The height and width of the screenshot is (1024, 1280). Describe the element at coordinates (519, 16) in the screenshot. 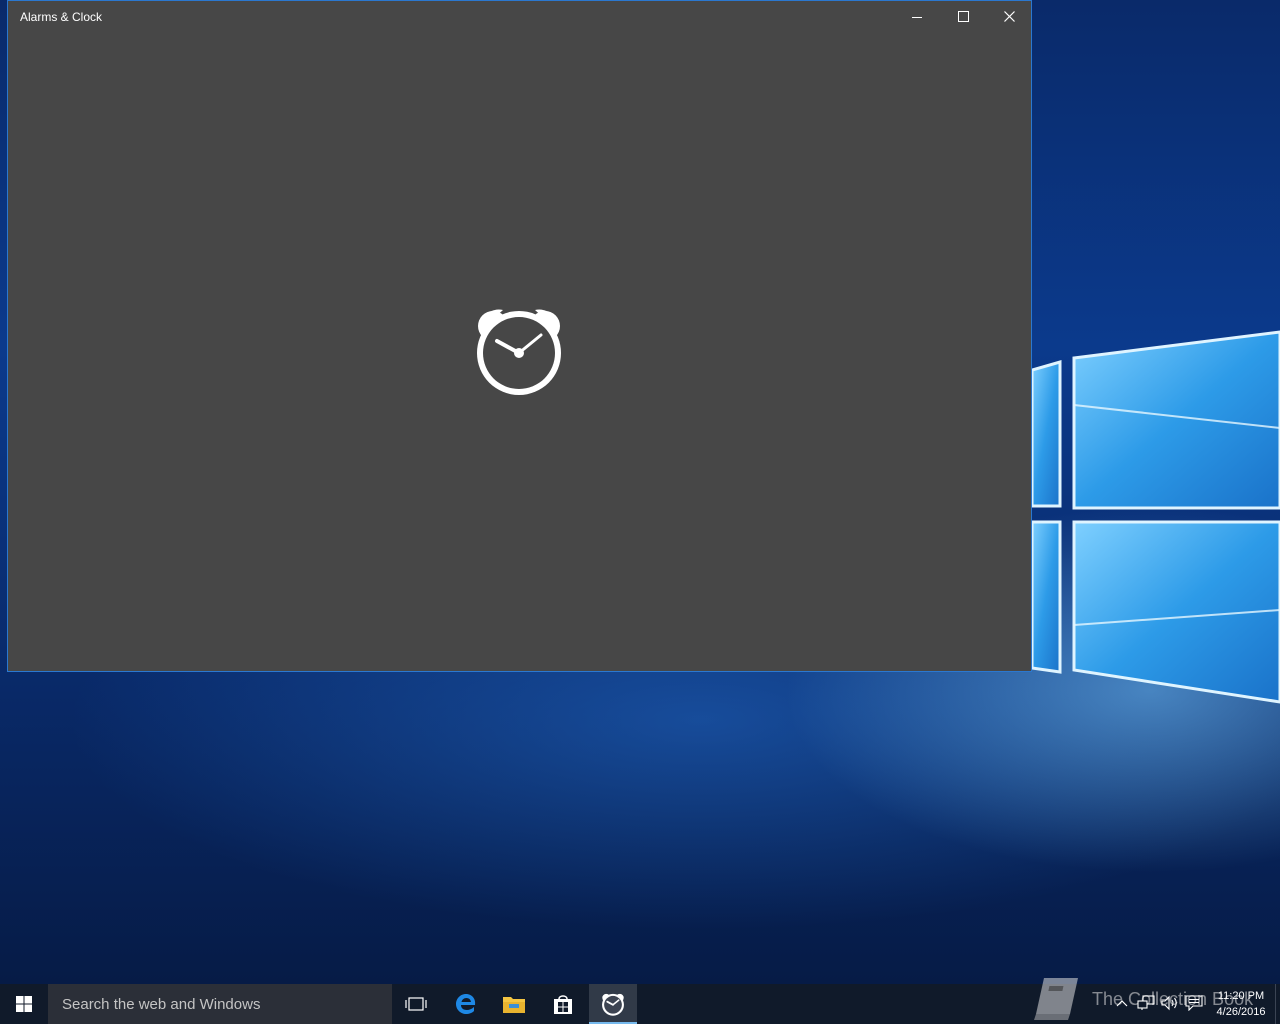

I see `title-bar: Alarms & Clock` at that location.